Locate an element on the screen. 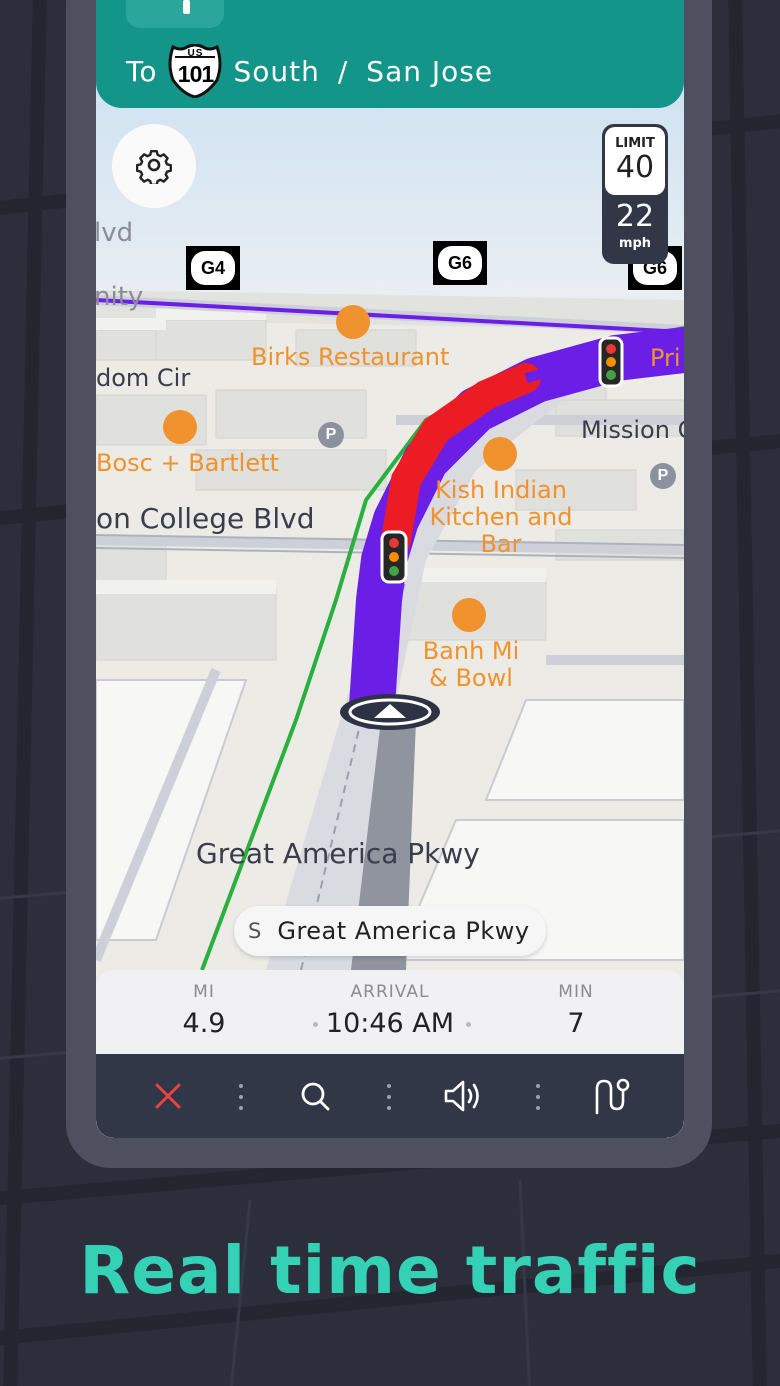 The image size is (780, 1386). street-direction: S is located at coordinates (255, 931).